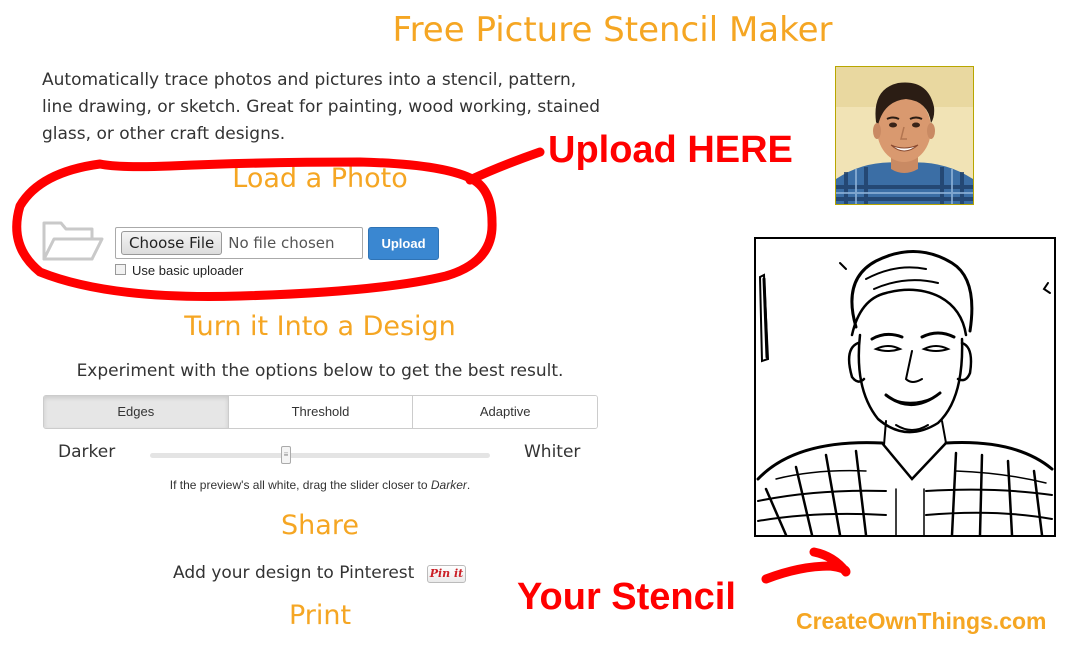  Describe the element at coordinates (670, 150) in the screenshot. I see `upload-here-annotation: Upload HERE` at that location.